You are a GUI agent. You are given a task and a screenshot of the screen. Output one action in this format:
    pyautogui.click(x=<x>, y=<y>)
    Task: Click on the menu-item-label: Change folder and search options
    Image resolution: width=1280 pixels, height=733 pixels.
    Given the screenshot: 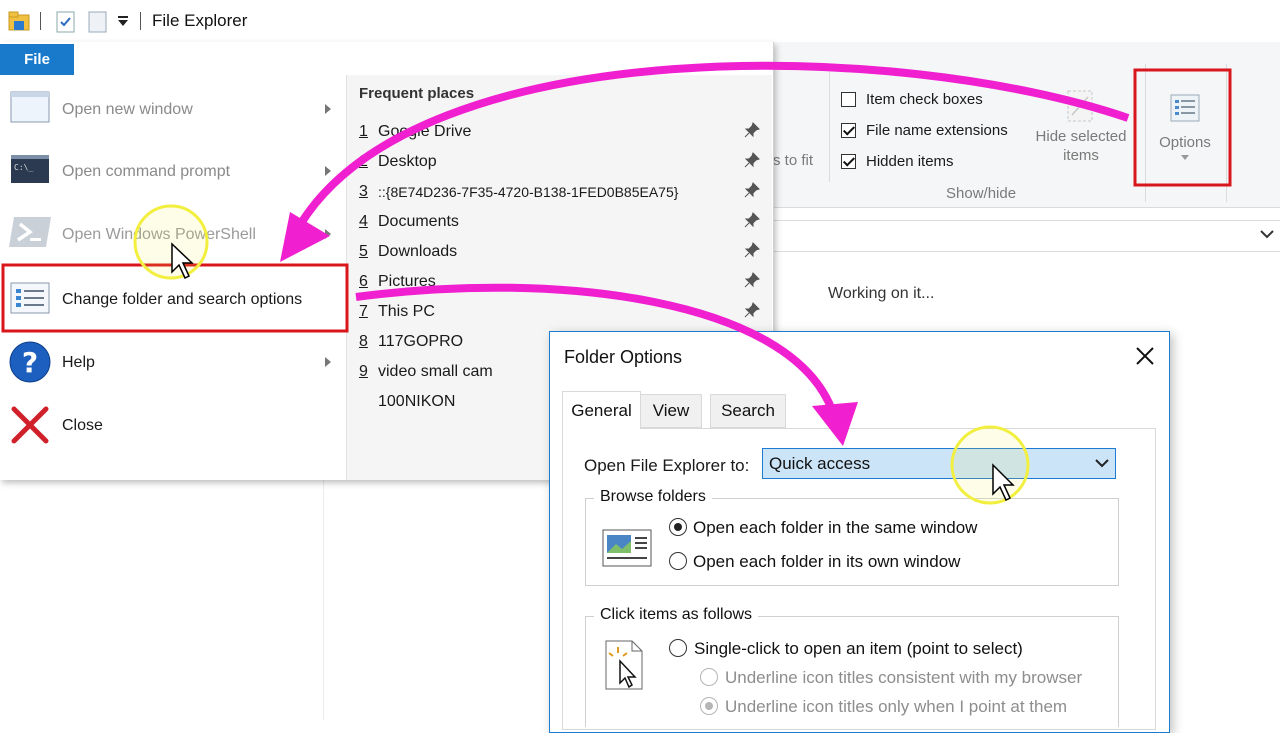 What is the action you would take?
    pyautogui.click(x=182, y=299)
    